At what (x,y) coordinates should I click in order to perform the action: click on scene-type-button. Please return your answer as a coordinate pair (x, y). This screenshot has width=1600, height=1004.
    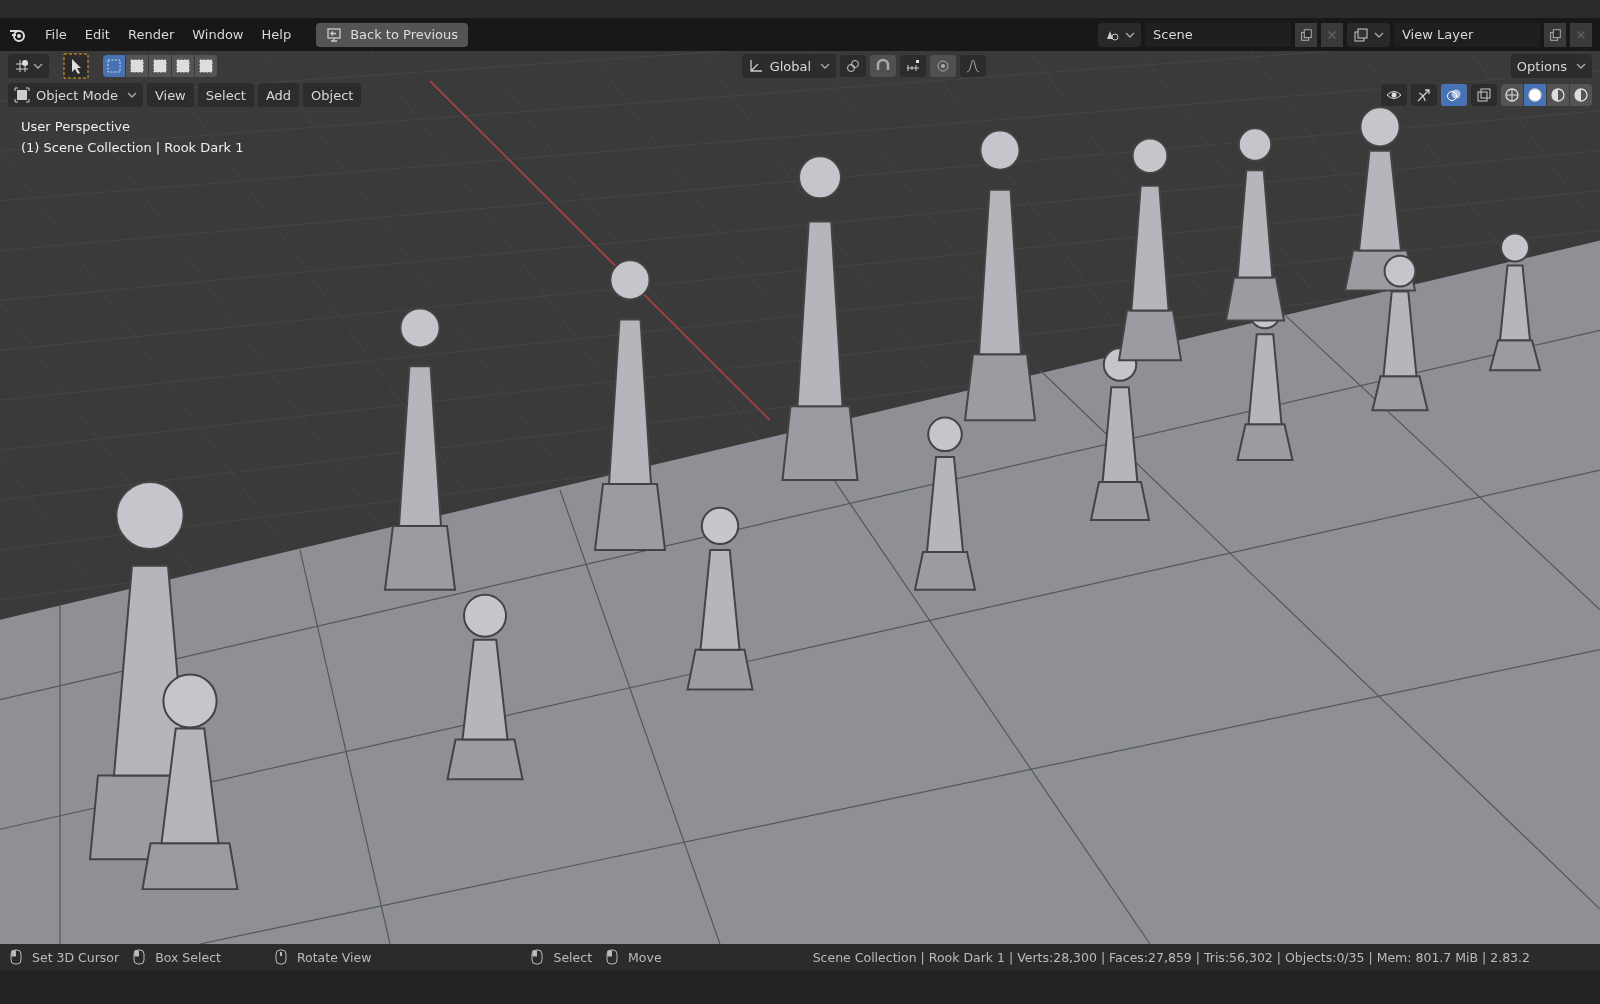
    Looking at the image, I should click on (1119, 34).